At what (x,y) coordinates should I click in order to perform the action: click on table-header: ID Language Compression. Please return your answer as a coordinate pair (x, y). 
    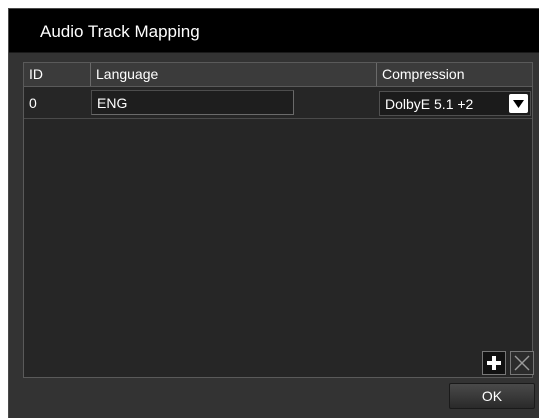
    Looking at the image, I should click on (278, 75).